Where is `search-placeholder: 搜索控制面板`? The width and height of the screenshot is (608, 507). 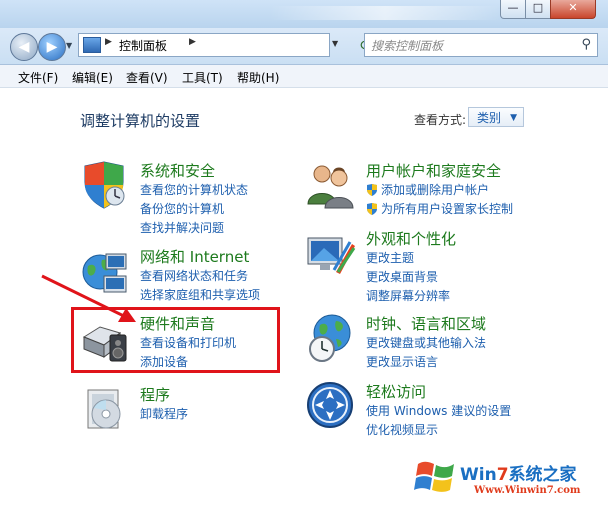 search-placeholder: 搜索控制面板 is located at coordinates (407, 46).